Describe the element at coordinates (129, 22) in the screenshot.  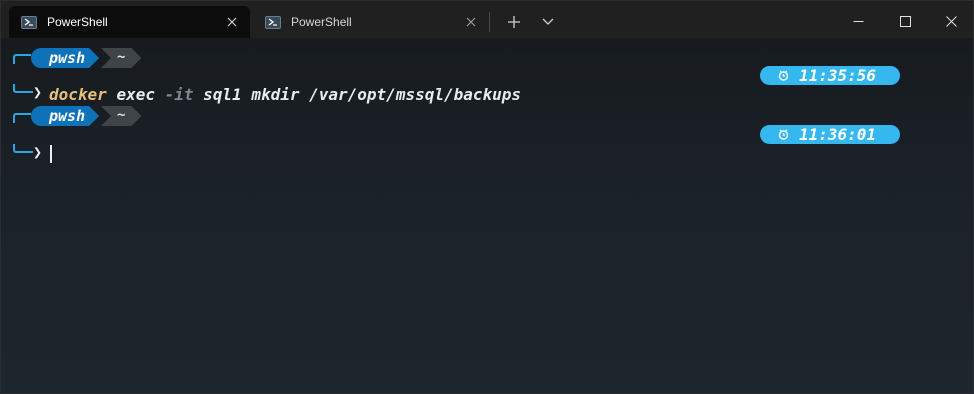
I see `tab-powershell-1: PowerShell` at that location.